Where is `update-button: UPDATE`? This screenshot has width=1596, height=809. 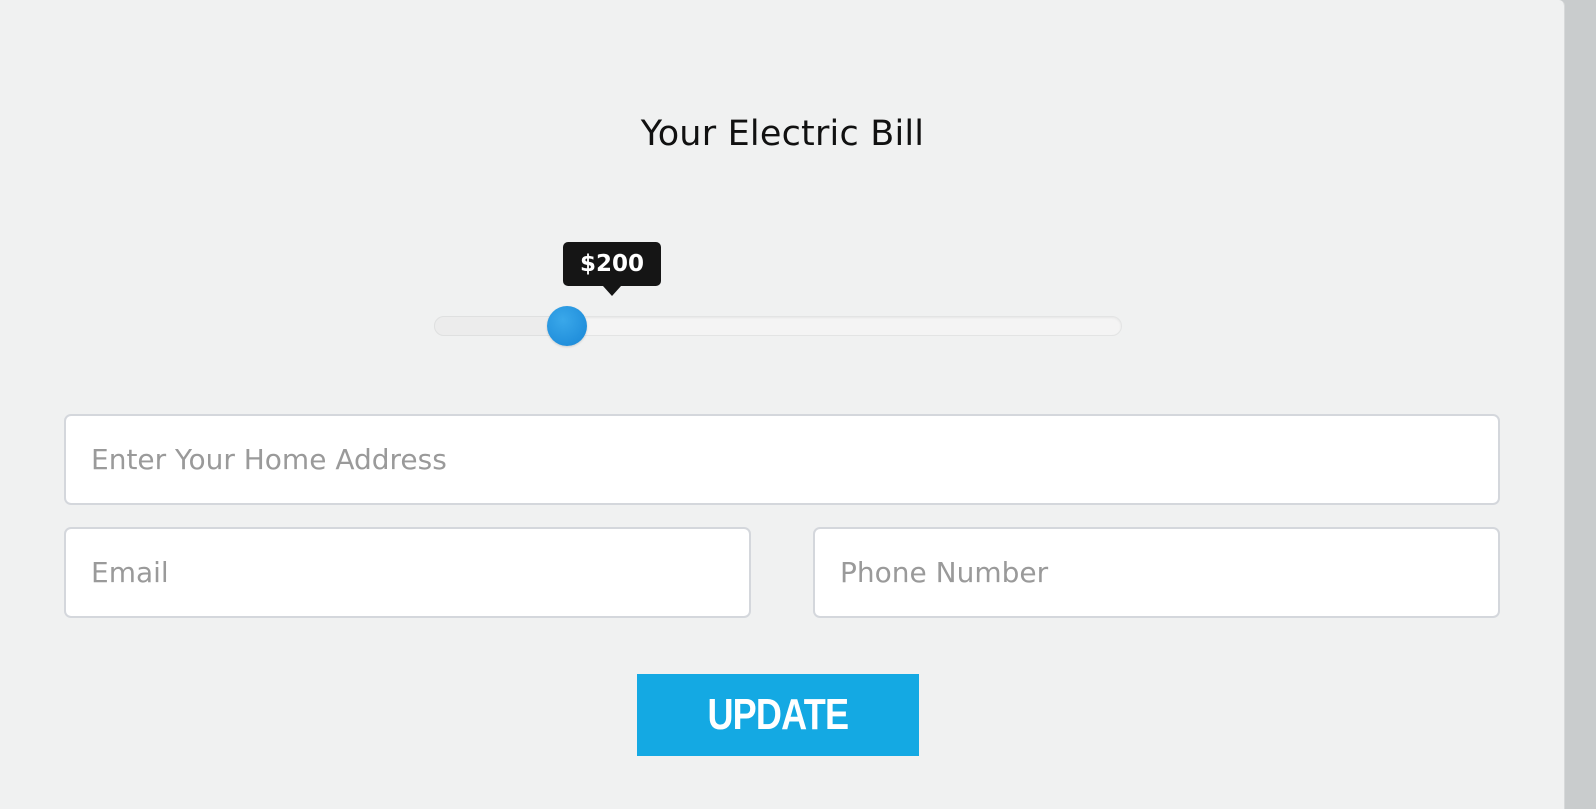
update-button: UPDATE is located at coordinates (778, 715).